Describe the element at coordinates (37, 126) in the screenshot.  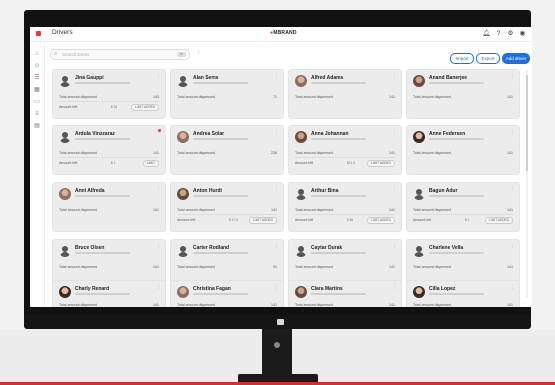
I see `chart-icon: ▤` at that location.